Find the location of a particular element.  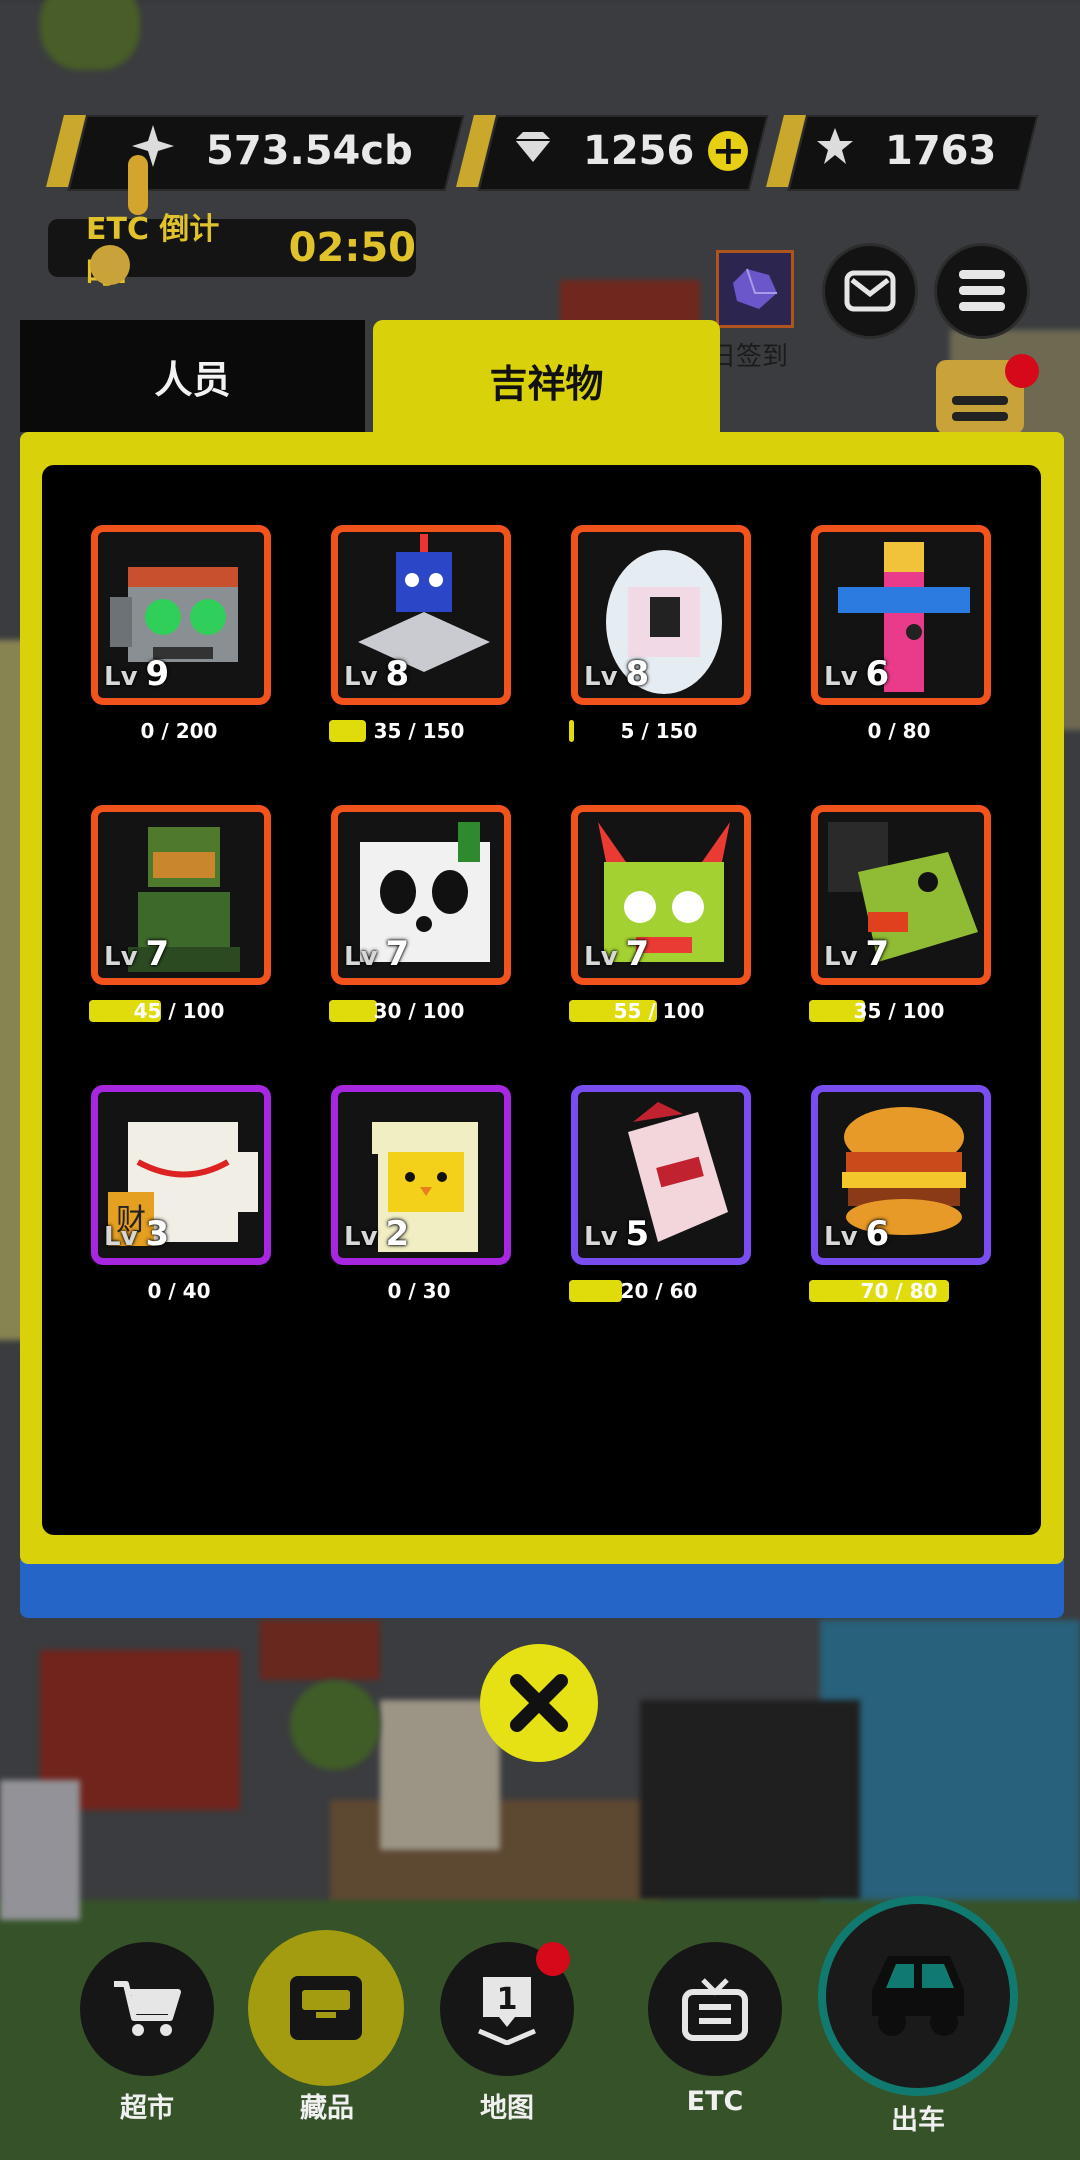

nav-collection-button is located at coordinates (326, 2008).